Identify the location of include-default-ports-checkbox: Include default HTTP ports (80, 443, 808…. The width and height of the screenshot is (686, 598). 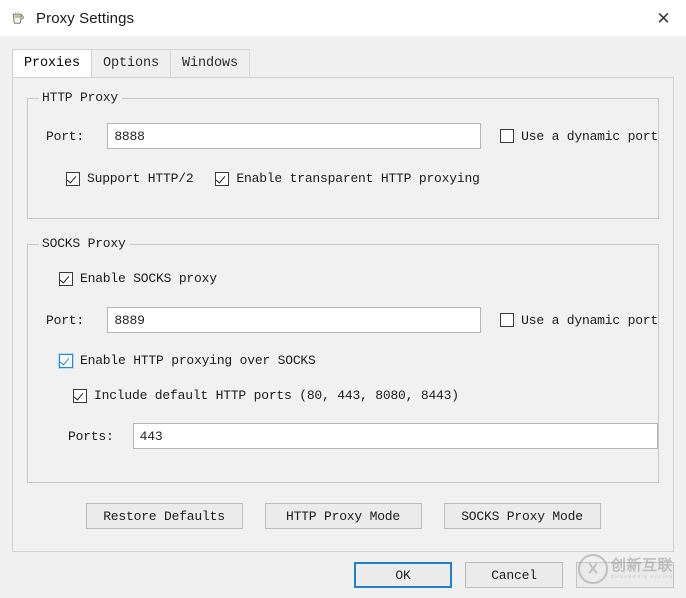
(266, 395).